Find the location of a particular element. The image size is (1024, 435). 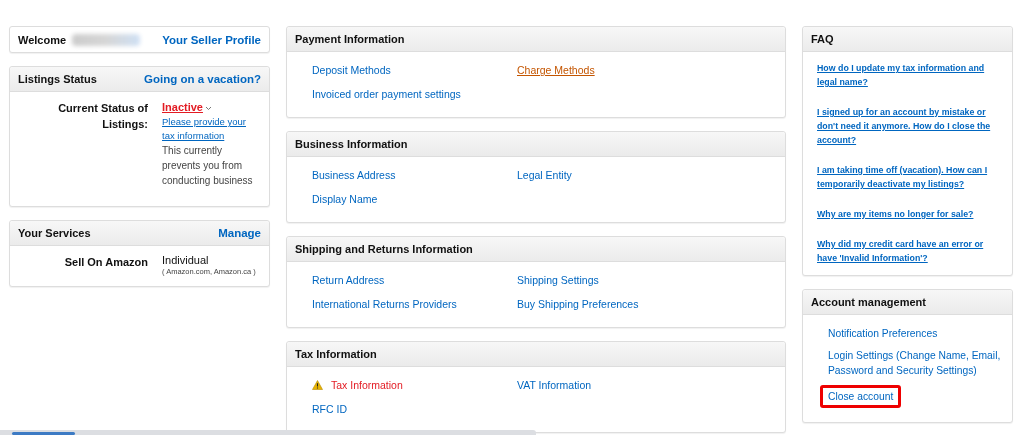

panel-title: Tax Information is located at coordinates (336, 354).